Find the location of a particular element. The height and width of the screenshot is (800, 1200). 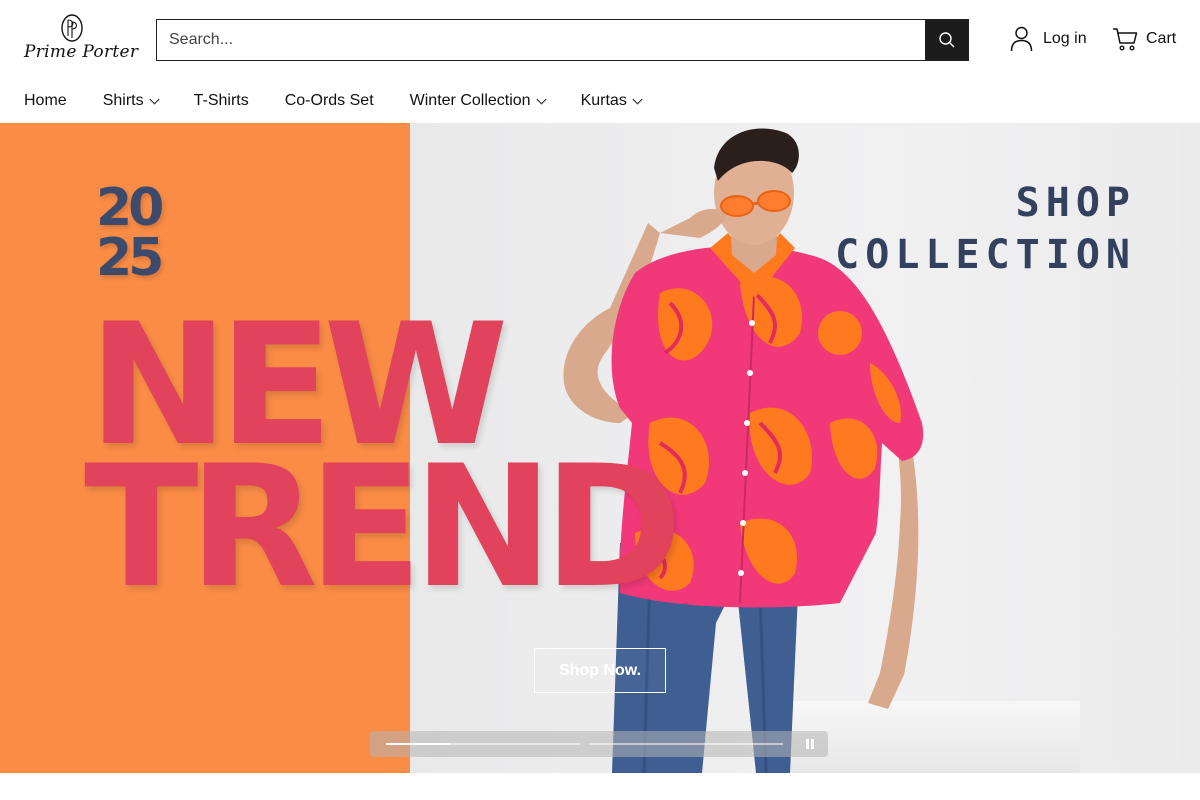

login-link: Log in is located at coordinates (1048, 39).